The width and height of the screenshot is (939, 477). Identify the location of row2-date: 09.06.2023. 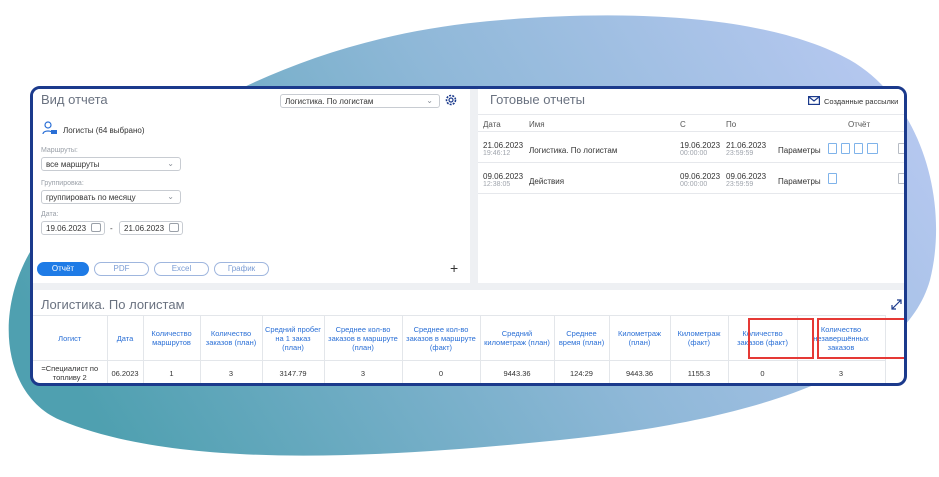
(503, 176).